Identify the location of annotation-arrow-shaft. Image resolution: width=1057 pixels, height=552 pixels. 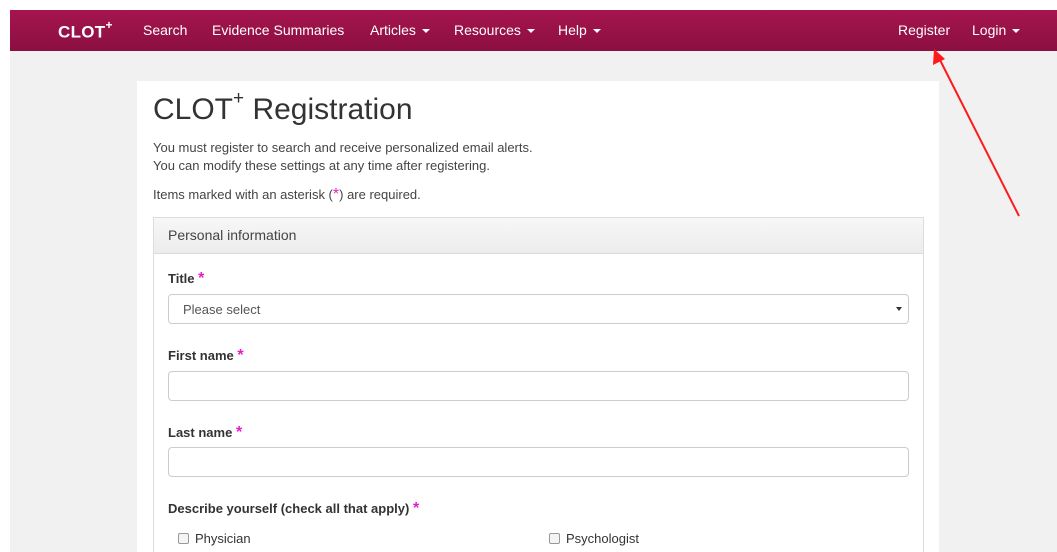
(979, 138).